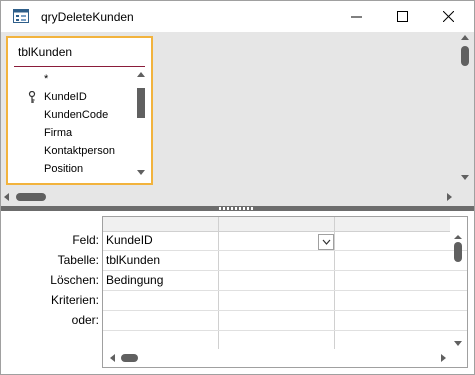 This screenshot has width=475, height=375. Describe the element at coordinates (46, 79) in the screenshot. I see `field-label: *` at that location.